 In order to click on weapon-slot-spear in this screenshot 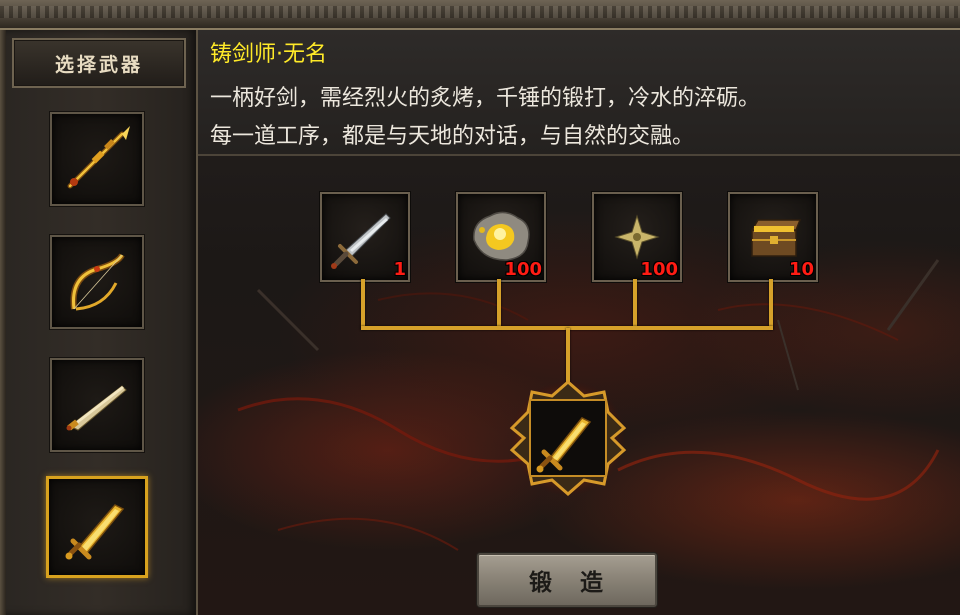, I will do `click(97, 159)`.